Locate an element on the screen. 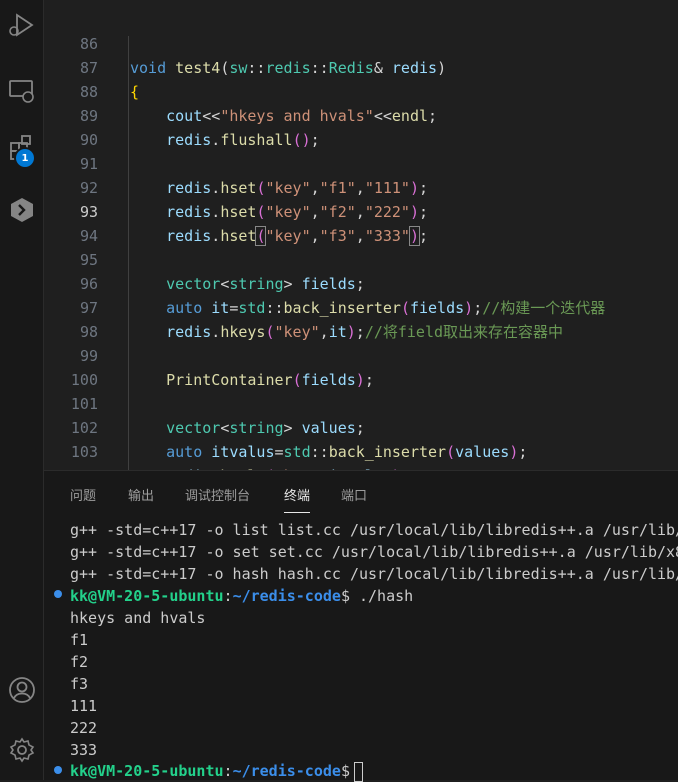  terminal-prompt-line: kk@VM-20-5-ubuntu:~/redis-code$ ./hash is located at coordinates (241, 596).